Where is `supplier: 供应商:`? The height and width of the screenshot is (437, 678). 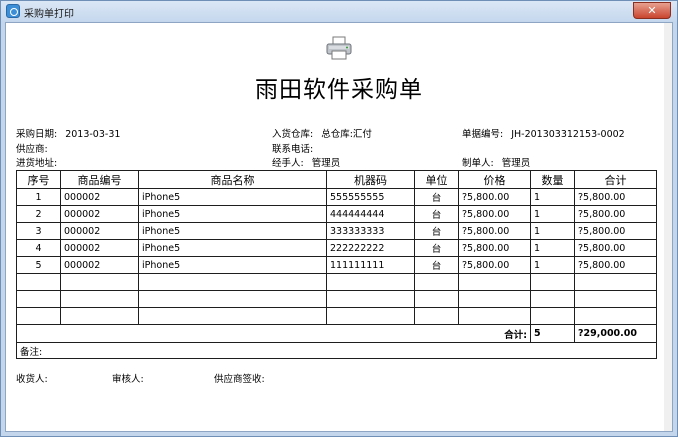 supplier: 供应商: is located at coordinates (32, 149).